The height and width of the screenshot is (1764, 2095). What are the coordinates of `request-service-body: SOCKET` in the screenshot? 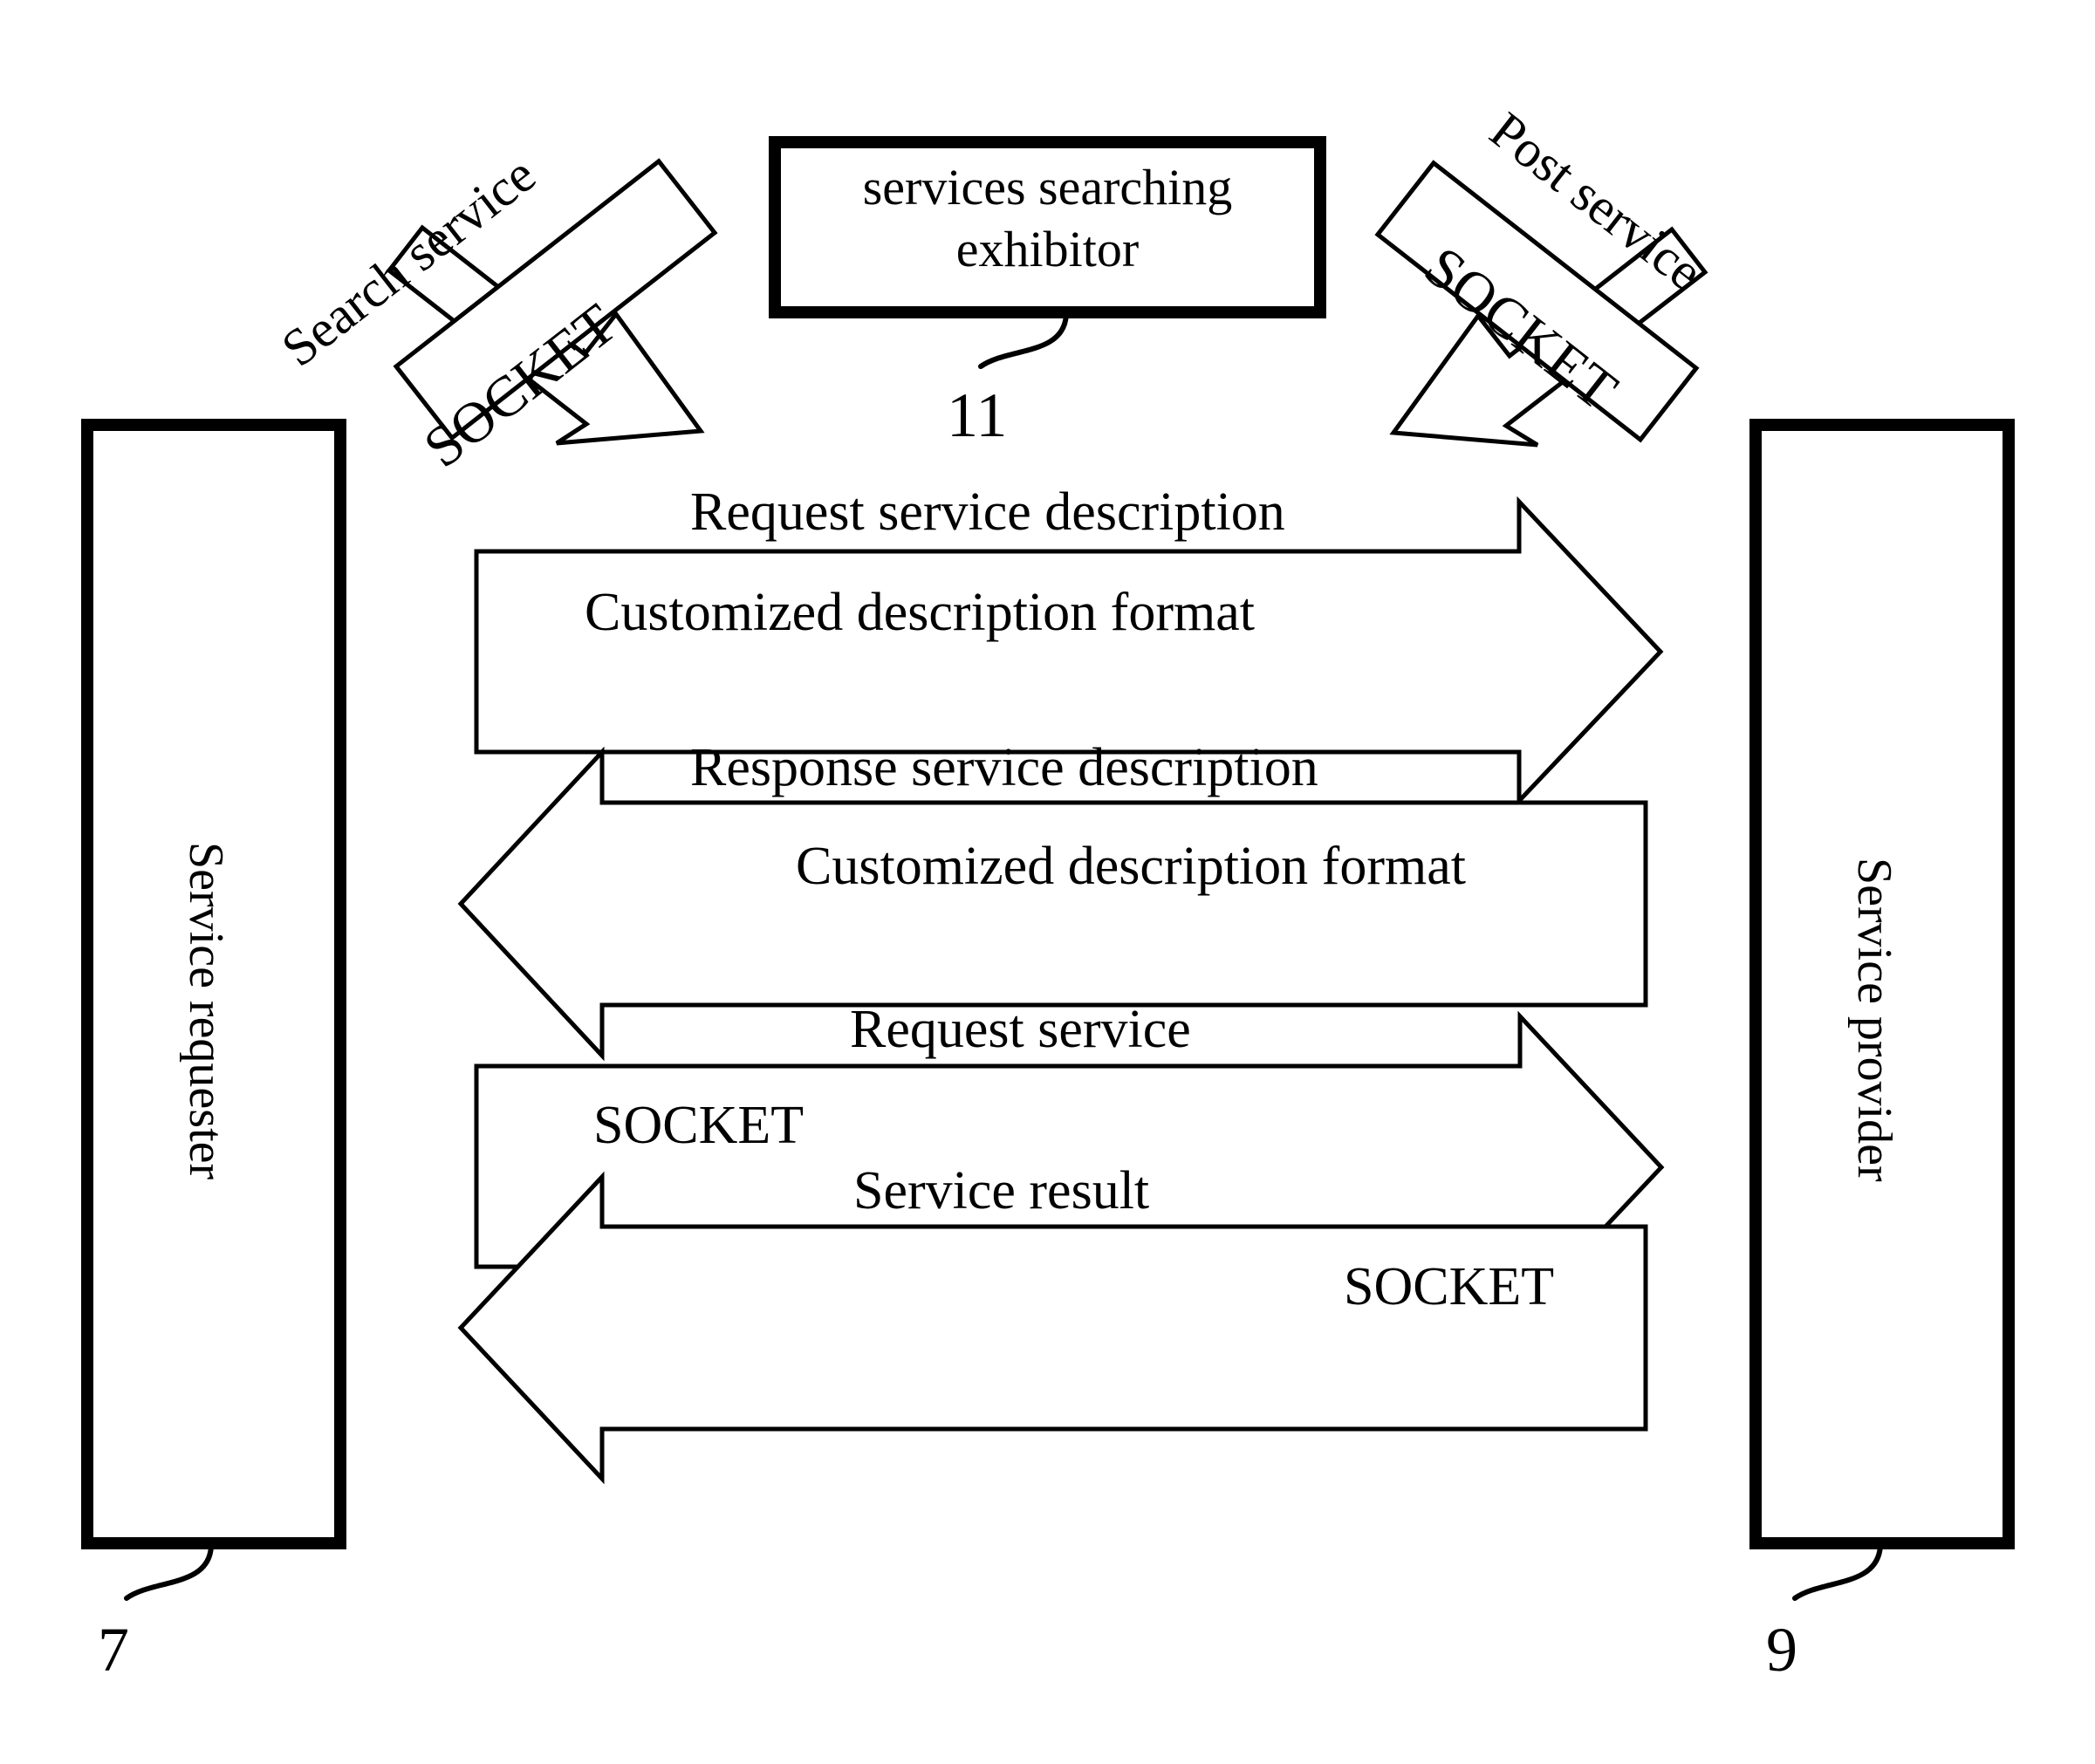 It's located at (698, 1125).